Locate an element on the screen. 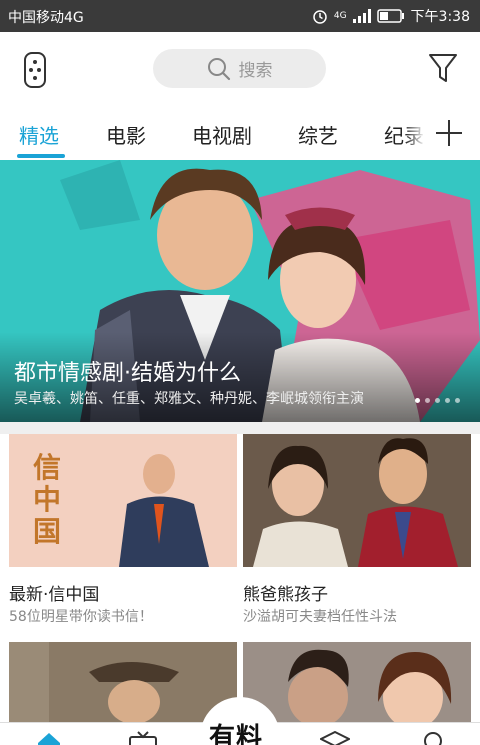  tab-tv-series: 电视剧 is located at coordinates (222, 134).